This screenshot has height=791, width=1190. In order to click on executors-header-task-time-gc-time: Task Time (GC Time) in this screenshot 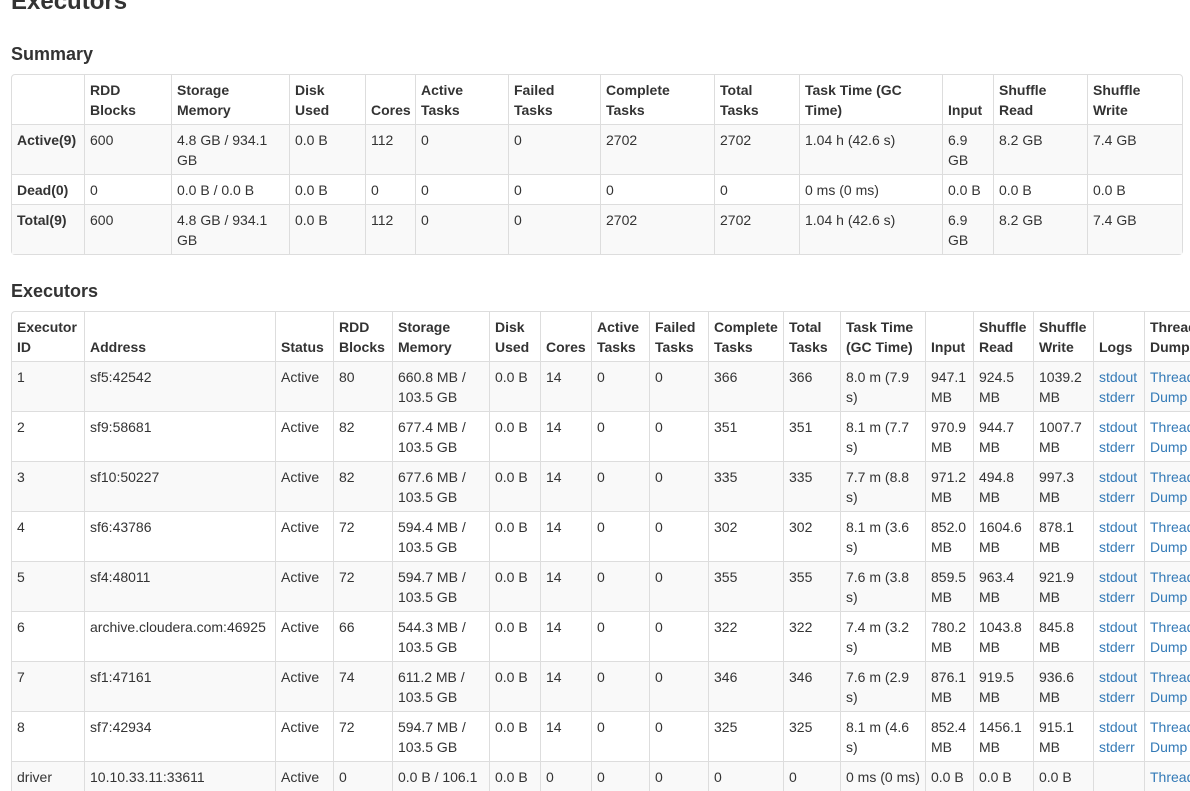, I will do `click(882, 336)`.